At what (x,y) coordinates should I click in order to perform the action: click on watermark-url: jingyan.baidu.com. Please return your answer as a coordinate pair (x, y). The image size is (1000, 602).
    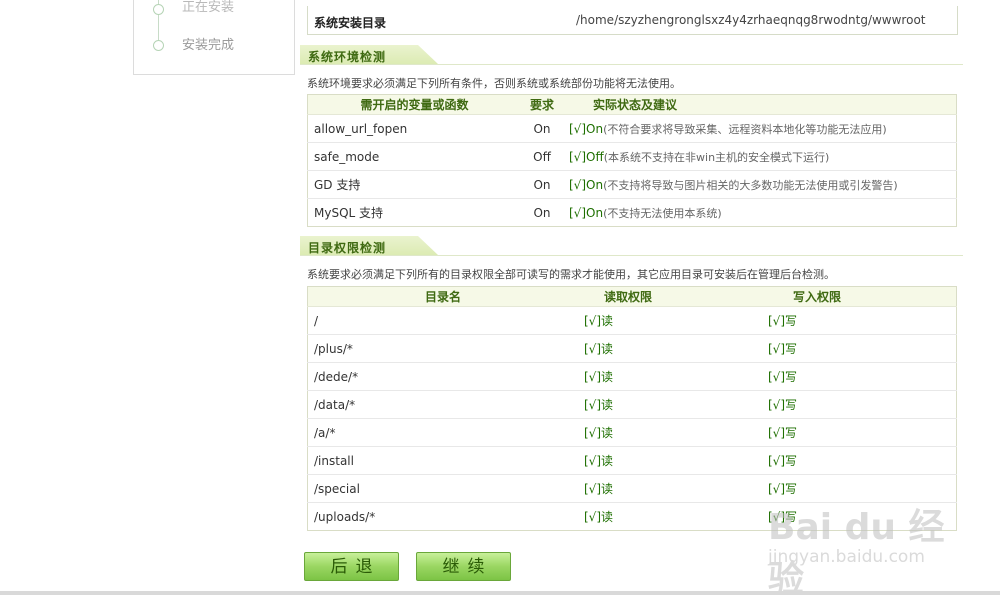
    Looking at the image, I should click on (846, 557).